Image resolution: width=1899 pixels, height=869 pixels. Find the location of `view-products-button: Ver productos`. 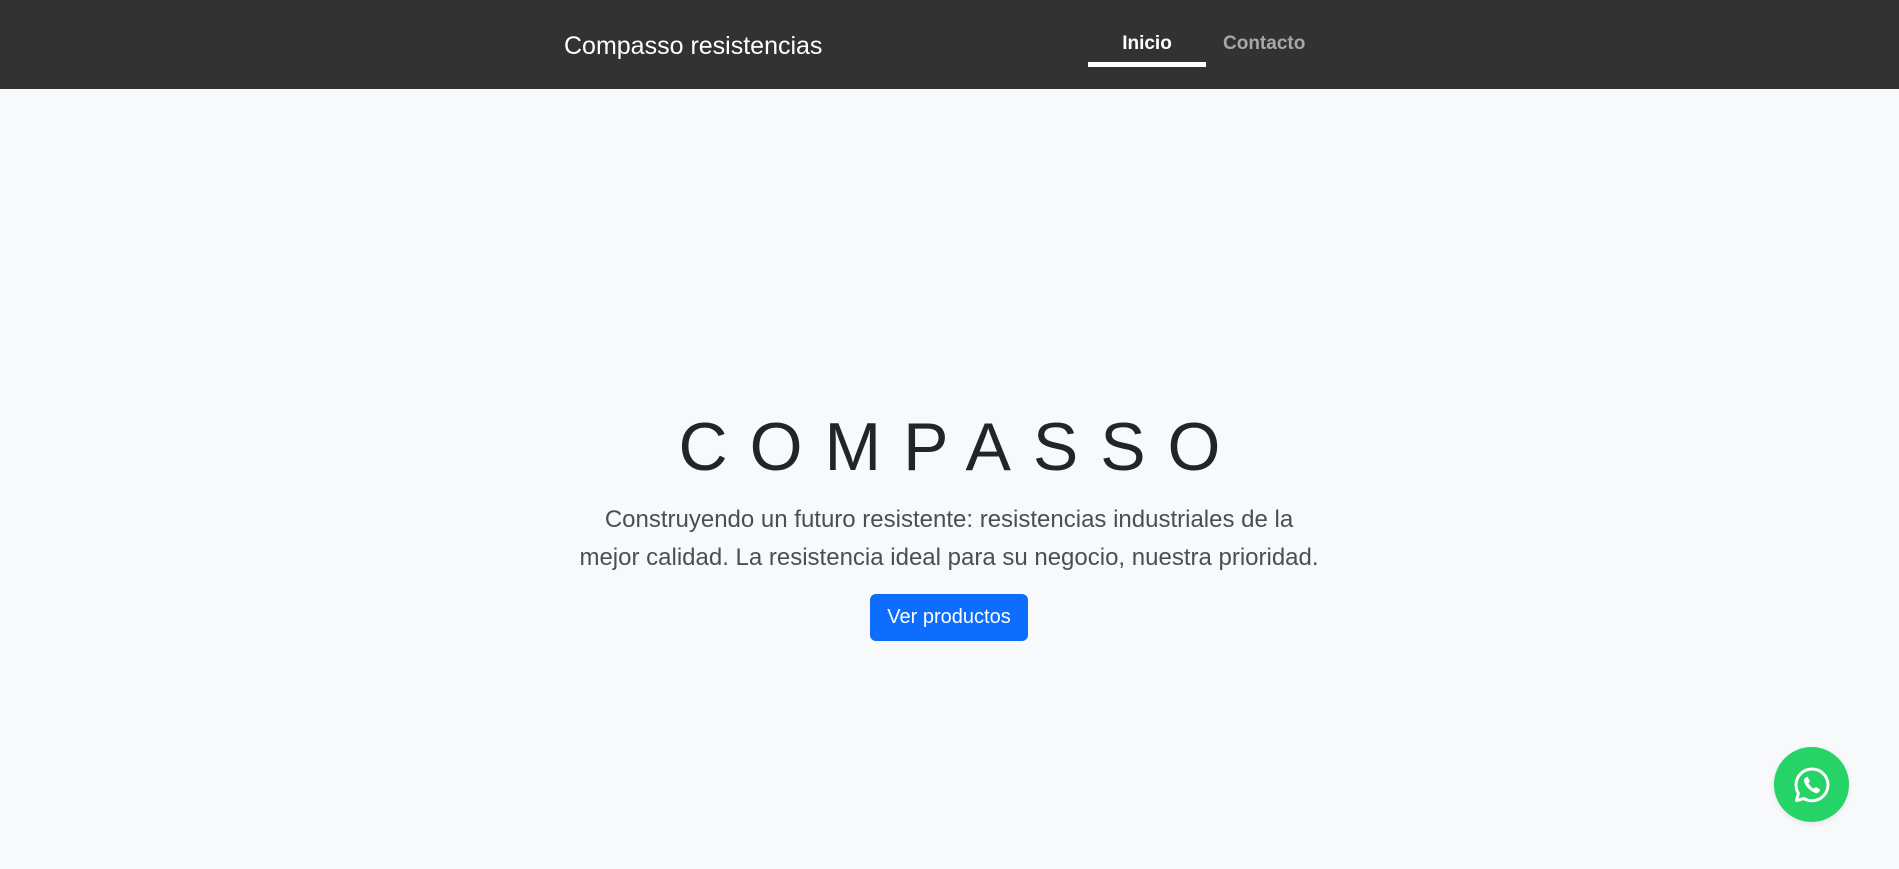

view-products-button: Ver productos is located at coordinates (949, 617).